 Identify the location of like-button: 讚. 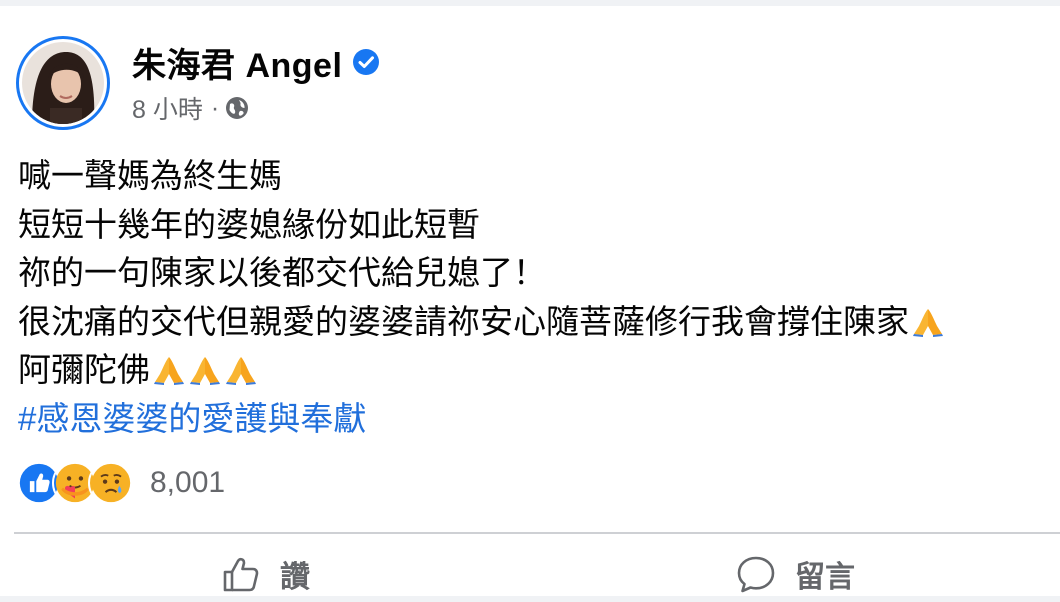
(265, 574).